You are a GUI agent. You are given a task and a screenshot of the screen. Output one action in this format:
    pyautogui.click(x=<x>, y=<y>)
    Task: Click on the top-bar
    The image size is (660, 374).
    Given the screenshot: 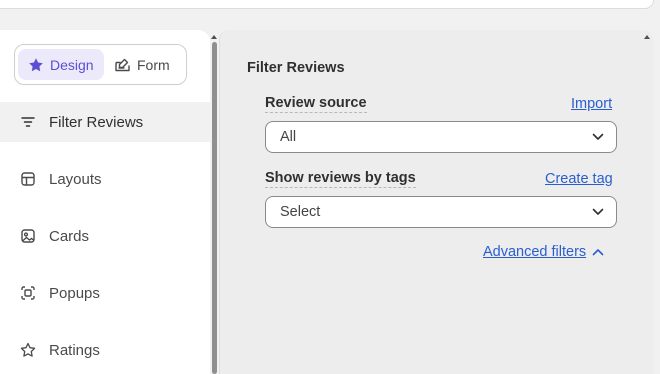 What is the action you would take?
    pyautogui.click(x=327, y=4)
    